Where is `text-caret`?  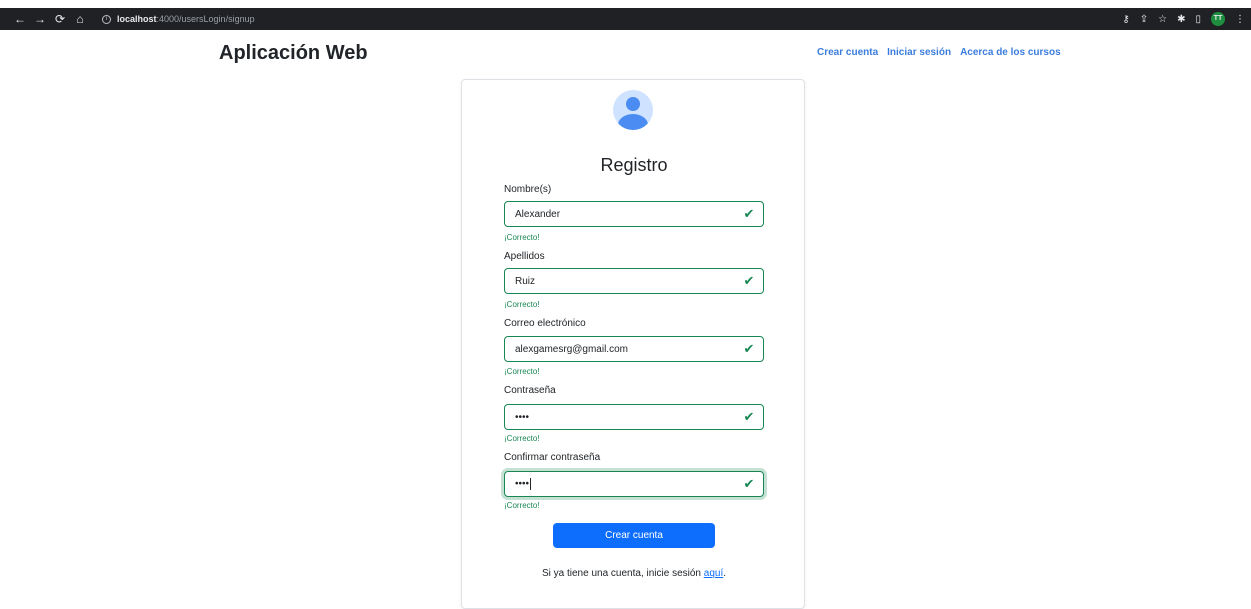 text-caret is located at coordinates (531, 484).